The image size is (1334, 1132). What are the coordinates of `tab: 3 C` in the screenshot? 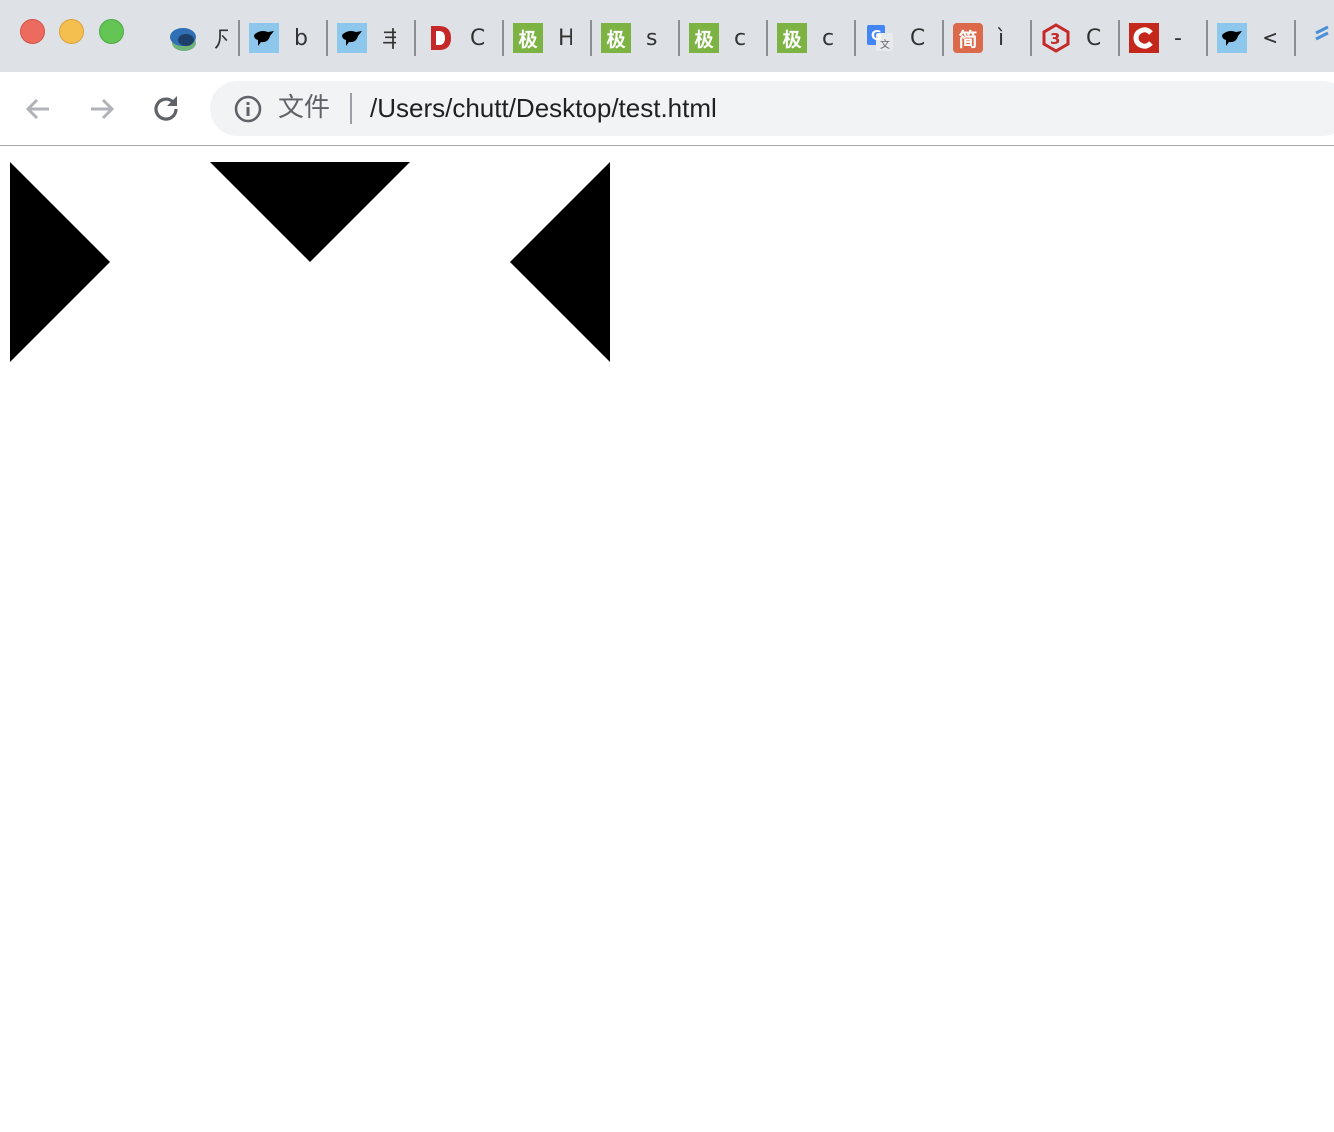 It's located at (1076, 38).